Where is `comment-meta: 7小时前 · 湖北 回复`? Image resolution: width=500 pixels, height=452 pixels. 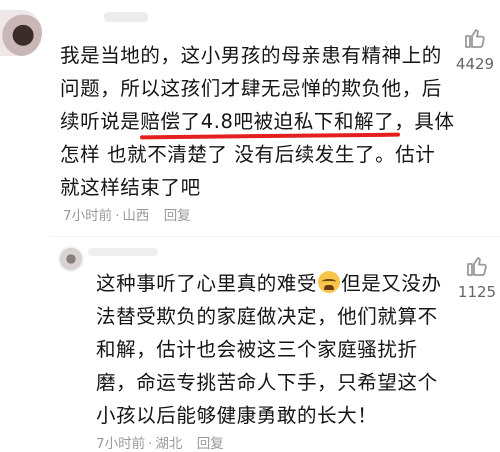
comment-meta: 7小时前 · 湖北 回复 is located at coordinates (160, 442).